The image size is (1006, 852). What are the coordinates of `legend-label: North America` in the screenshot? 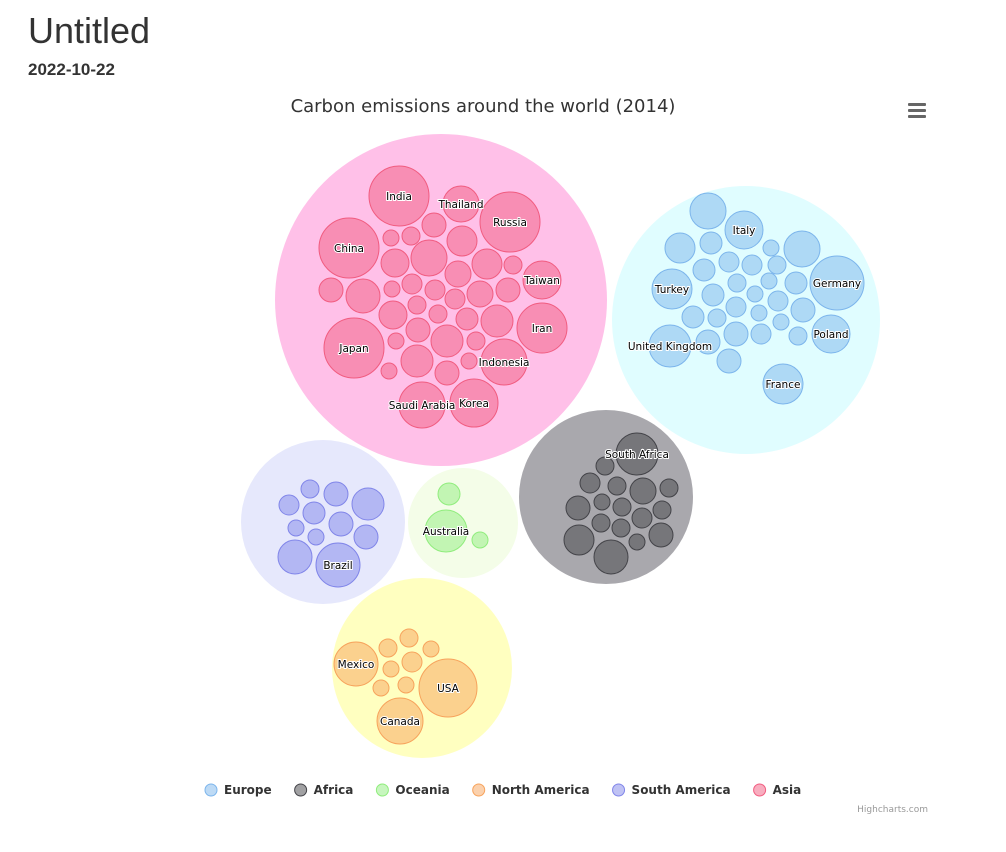 It's located at (541, 790).